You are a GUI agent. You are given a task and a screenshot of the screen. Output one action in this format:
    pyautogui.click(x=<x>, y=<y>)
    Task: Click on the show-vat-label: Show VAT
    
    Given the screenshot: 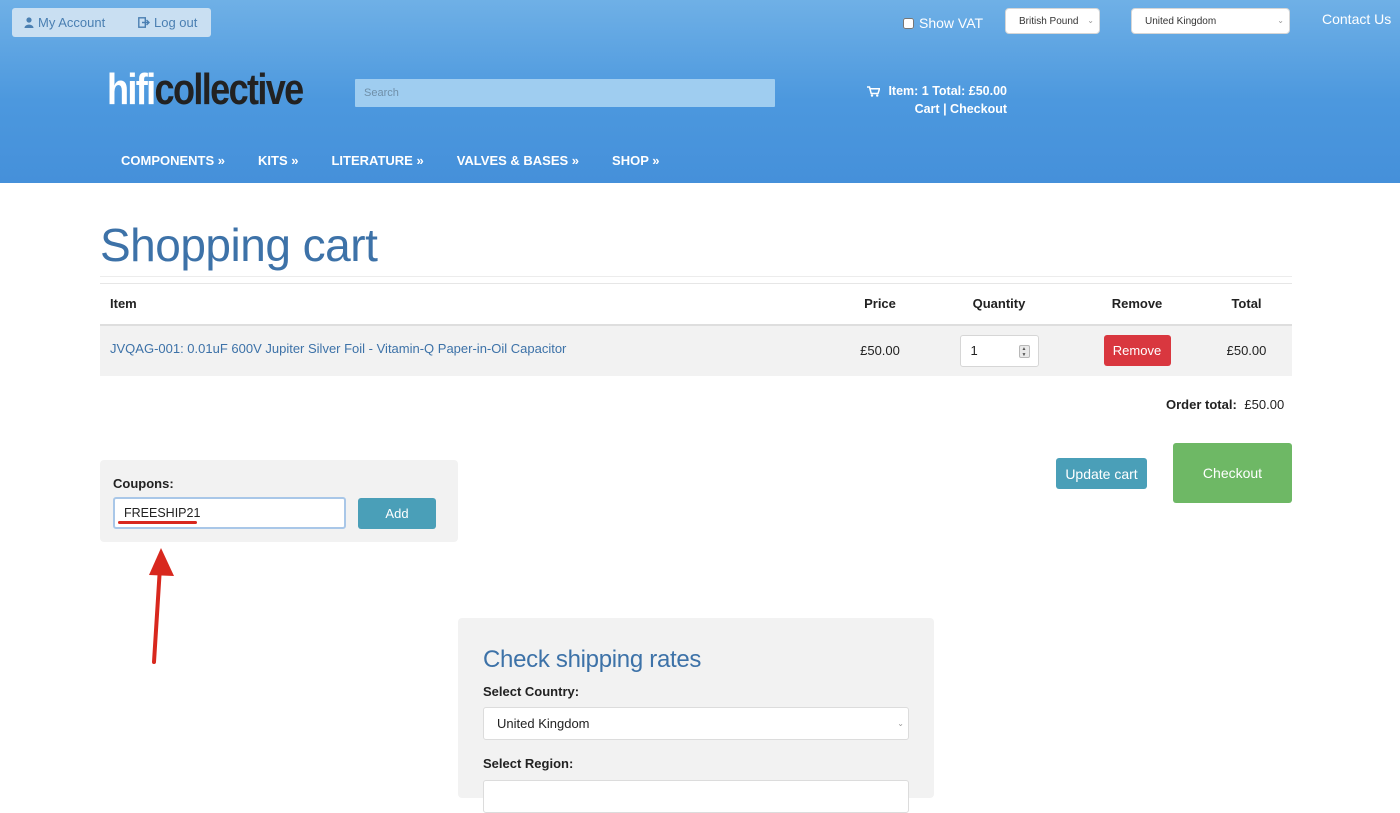 What is the action you would take?
    pyautogui.click(x=951, y=23)
    